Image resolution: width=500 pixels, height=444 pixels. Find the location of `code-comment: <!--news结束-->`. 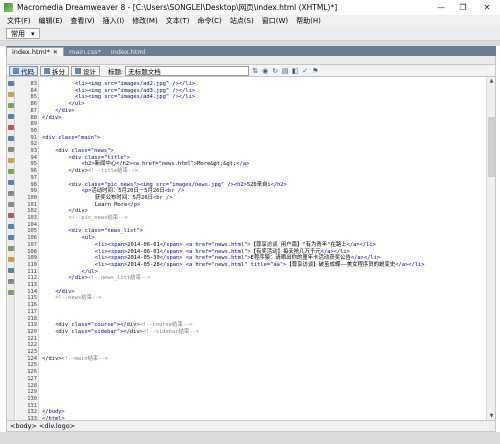

code-comment: <!--news结束--> is located at coordinates (78, 298).